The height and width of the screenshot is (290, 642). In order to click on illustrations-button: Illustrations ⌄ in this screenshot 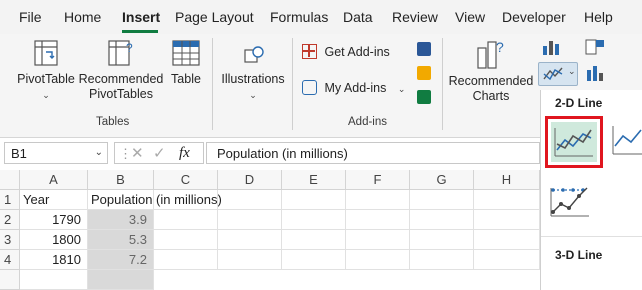, I will do `click(253, 70)`.